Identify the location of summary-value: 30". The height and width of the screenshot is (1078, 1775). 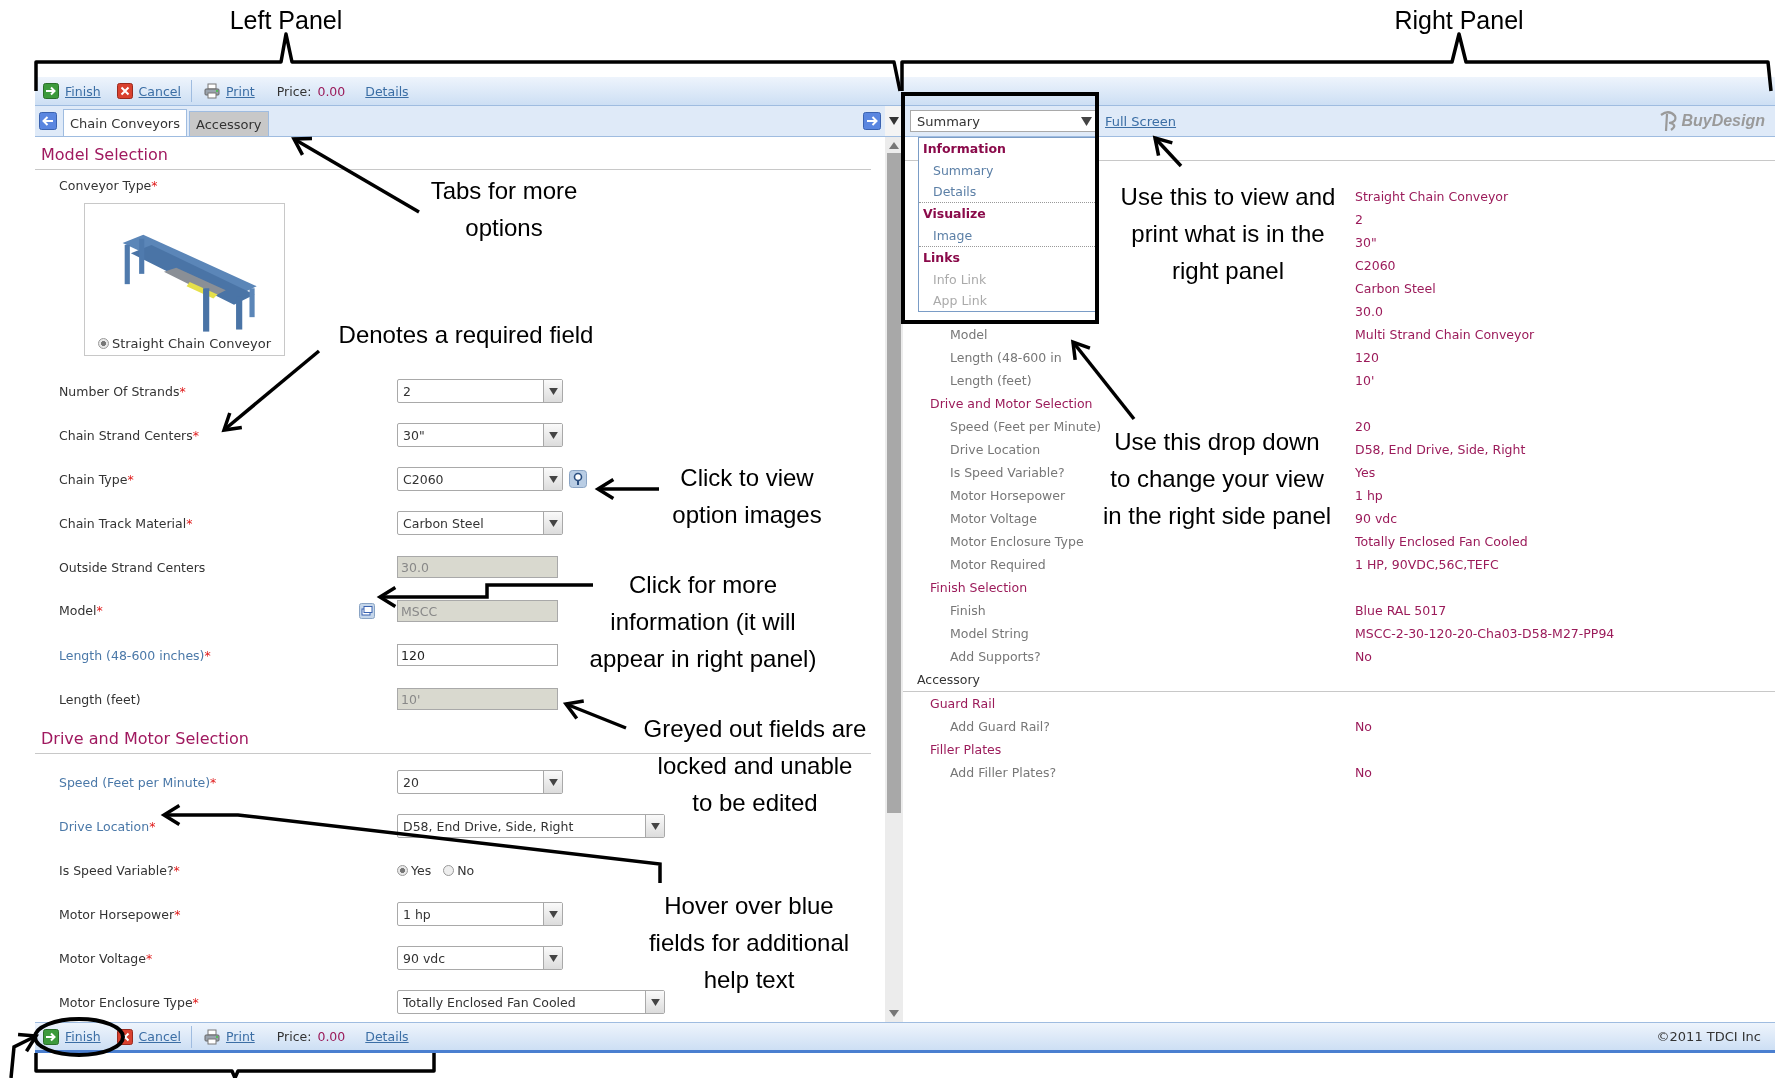
(1366, 242).